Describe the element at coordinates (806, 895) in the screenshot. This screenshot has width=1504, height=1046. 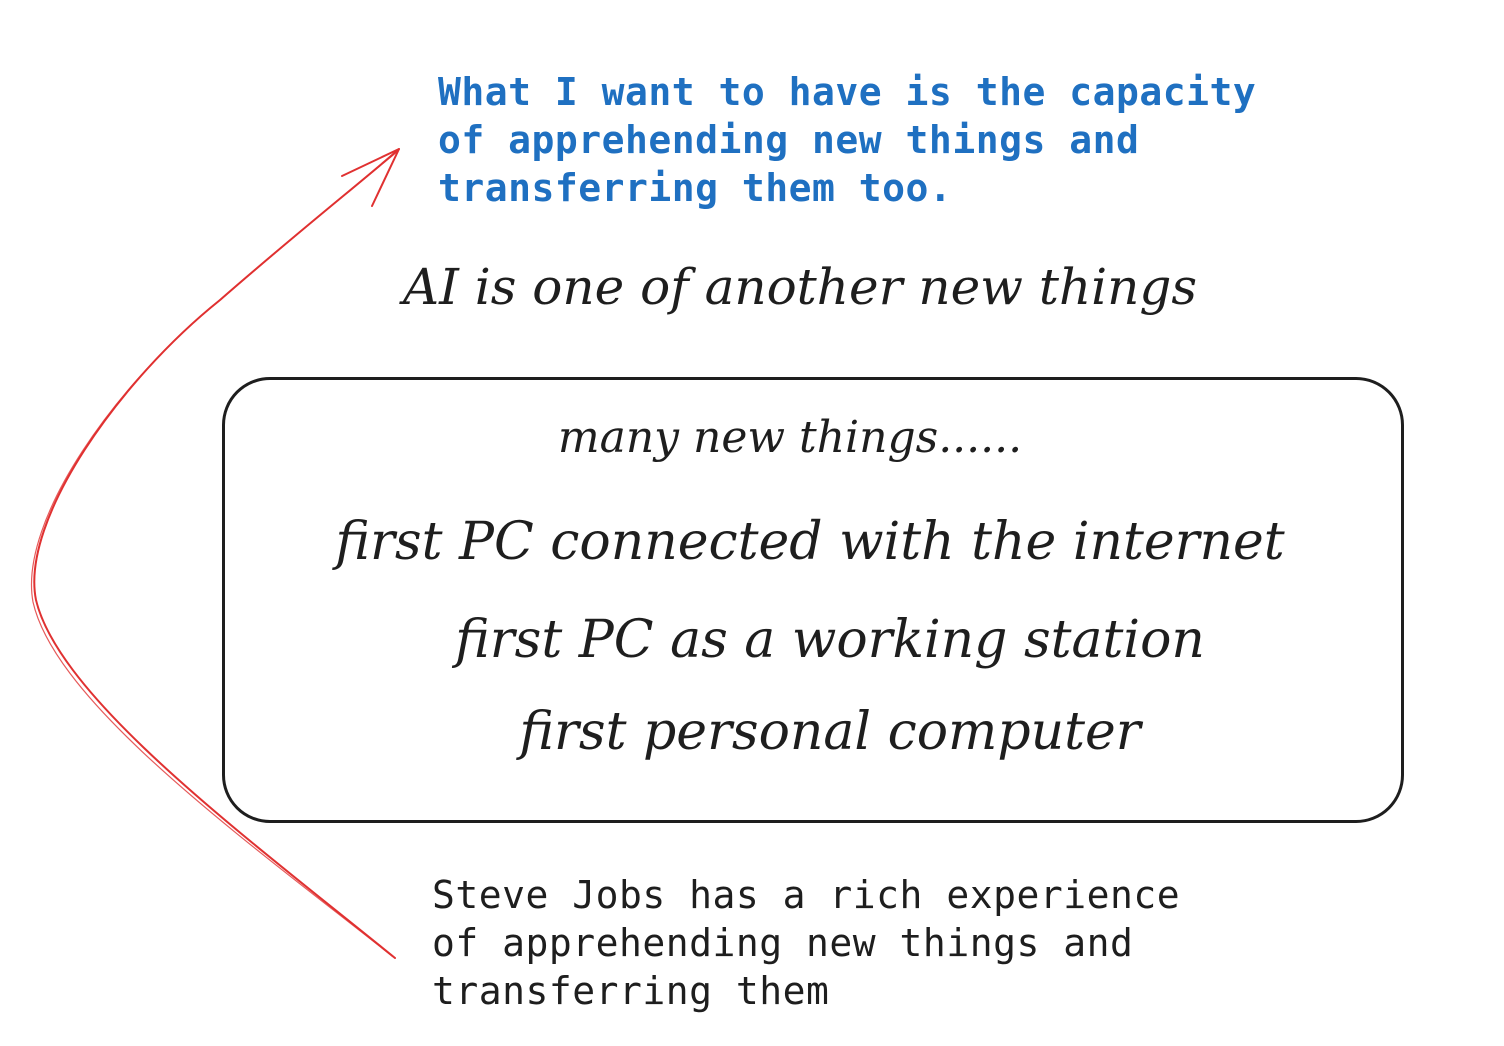
I see `bottom-quote-line: Steve Jobs has a rich experience` at that location.